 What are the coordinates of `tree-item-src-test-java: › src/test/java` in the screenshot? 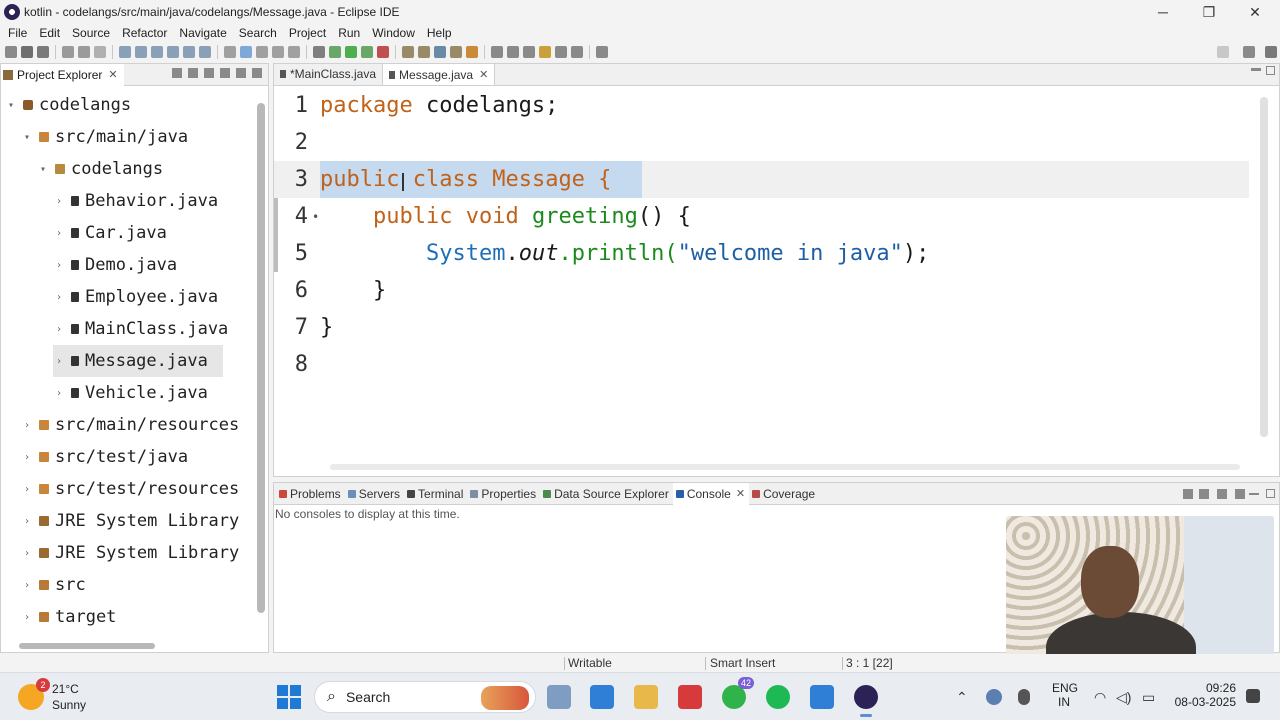 It's located at (104, 457).